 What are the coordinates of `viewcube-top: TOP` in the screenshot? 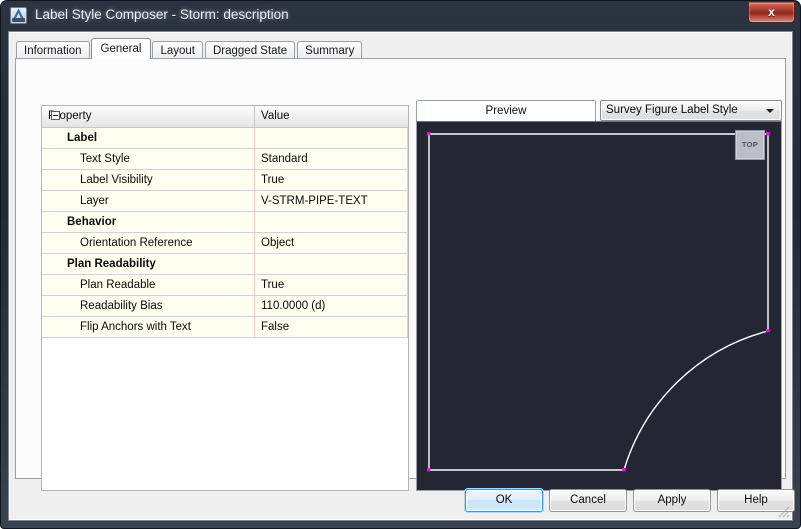 It's located at (750, 145).